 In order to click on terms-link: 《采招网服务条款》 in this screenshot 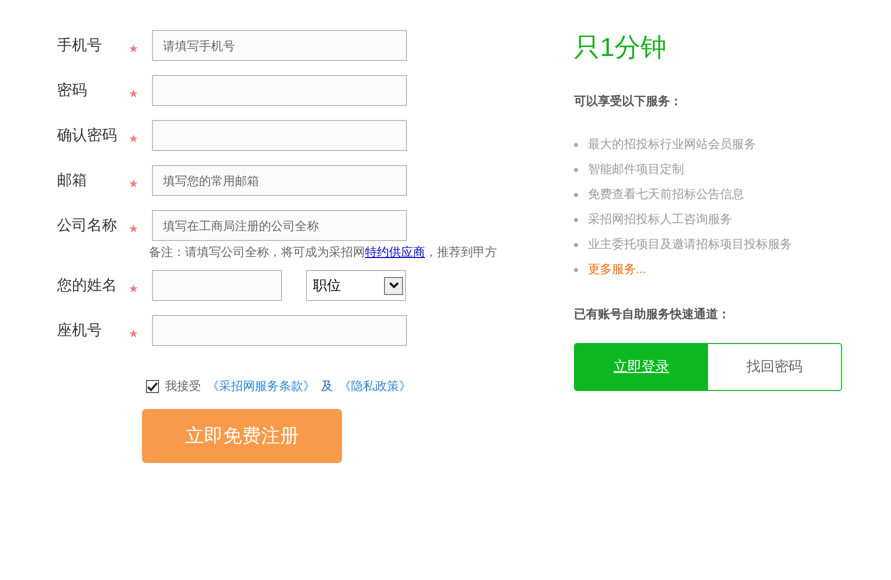, I will do `click(261, 386)`.